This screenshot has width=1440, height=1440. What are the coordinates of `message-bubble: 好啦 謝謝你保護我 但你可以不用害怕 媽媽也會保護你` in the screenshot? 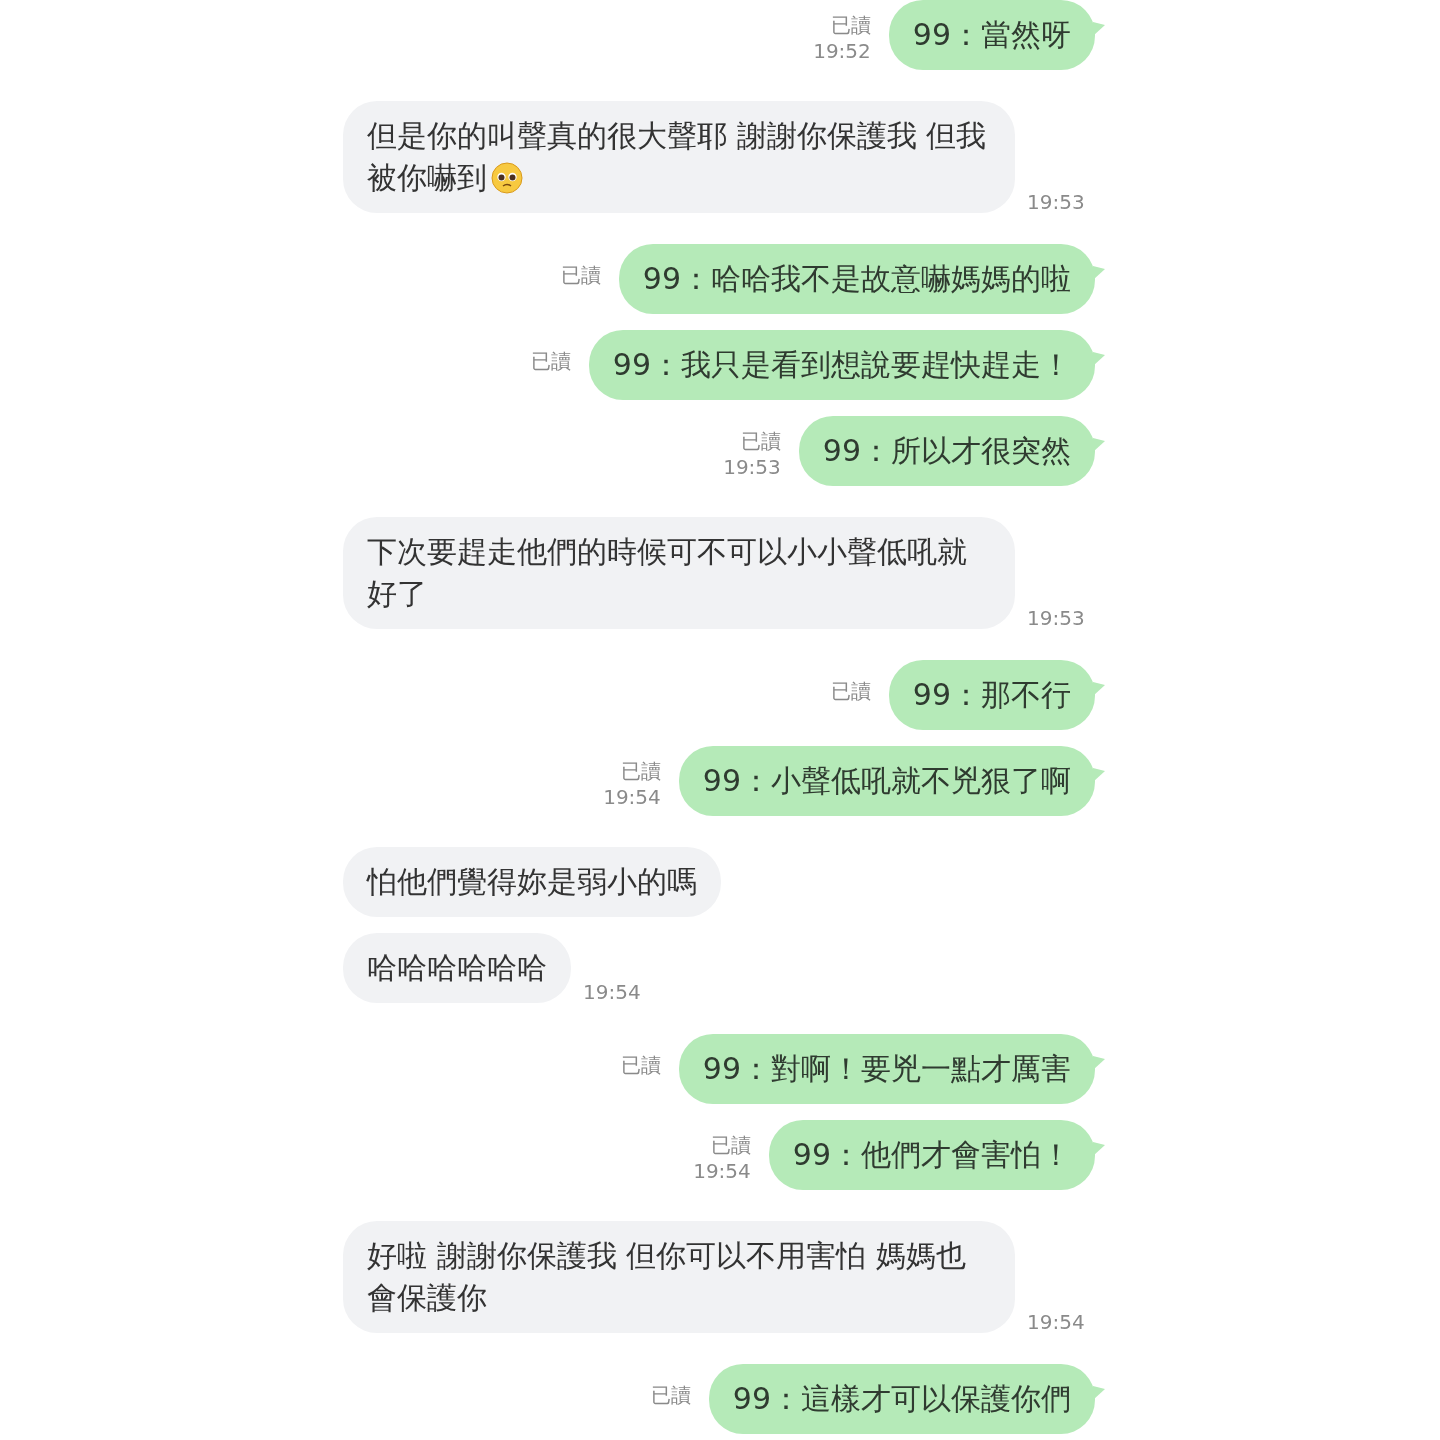 It's located at (679, 1277).